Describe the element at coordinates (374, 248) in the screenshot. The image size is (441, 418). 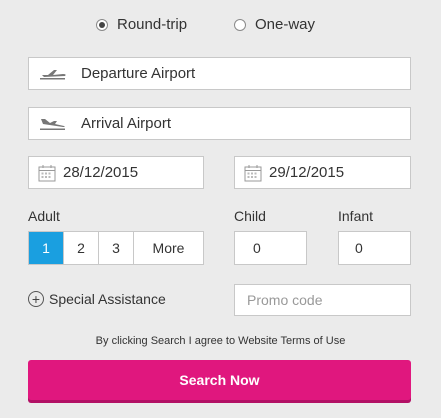
I see `infant-count-input: 0` at that location.